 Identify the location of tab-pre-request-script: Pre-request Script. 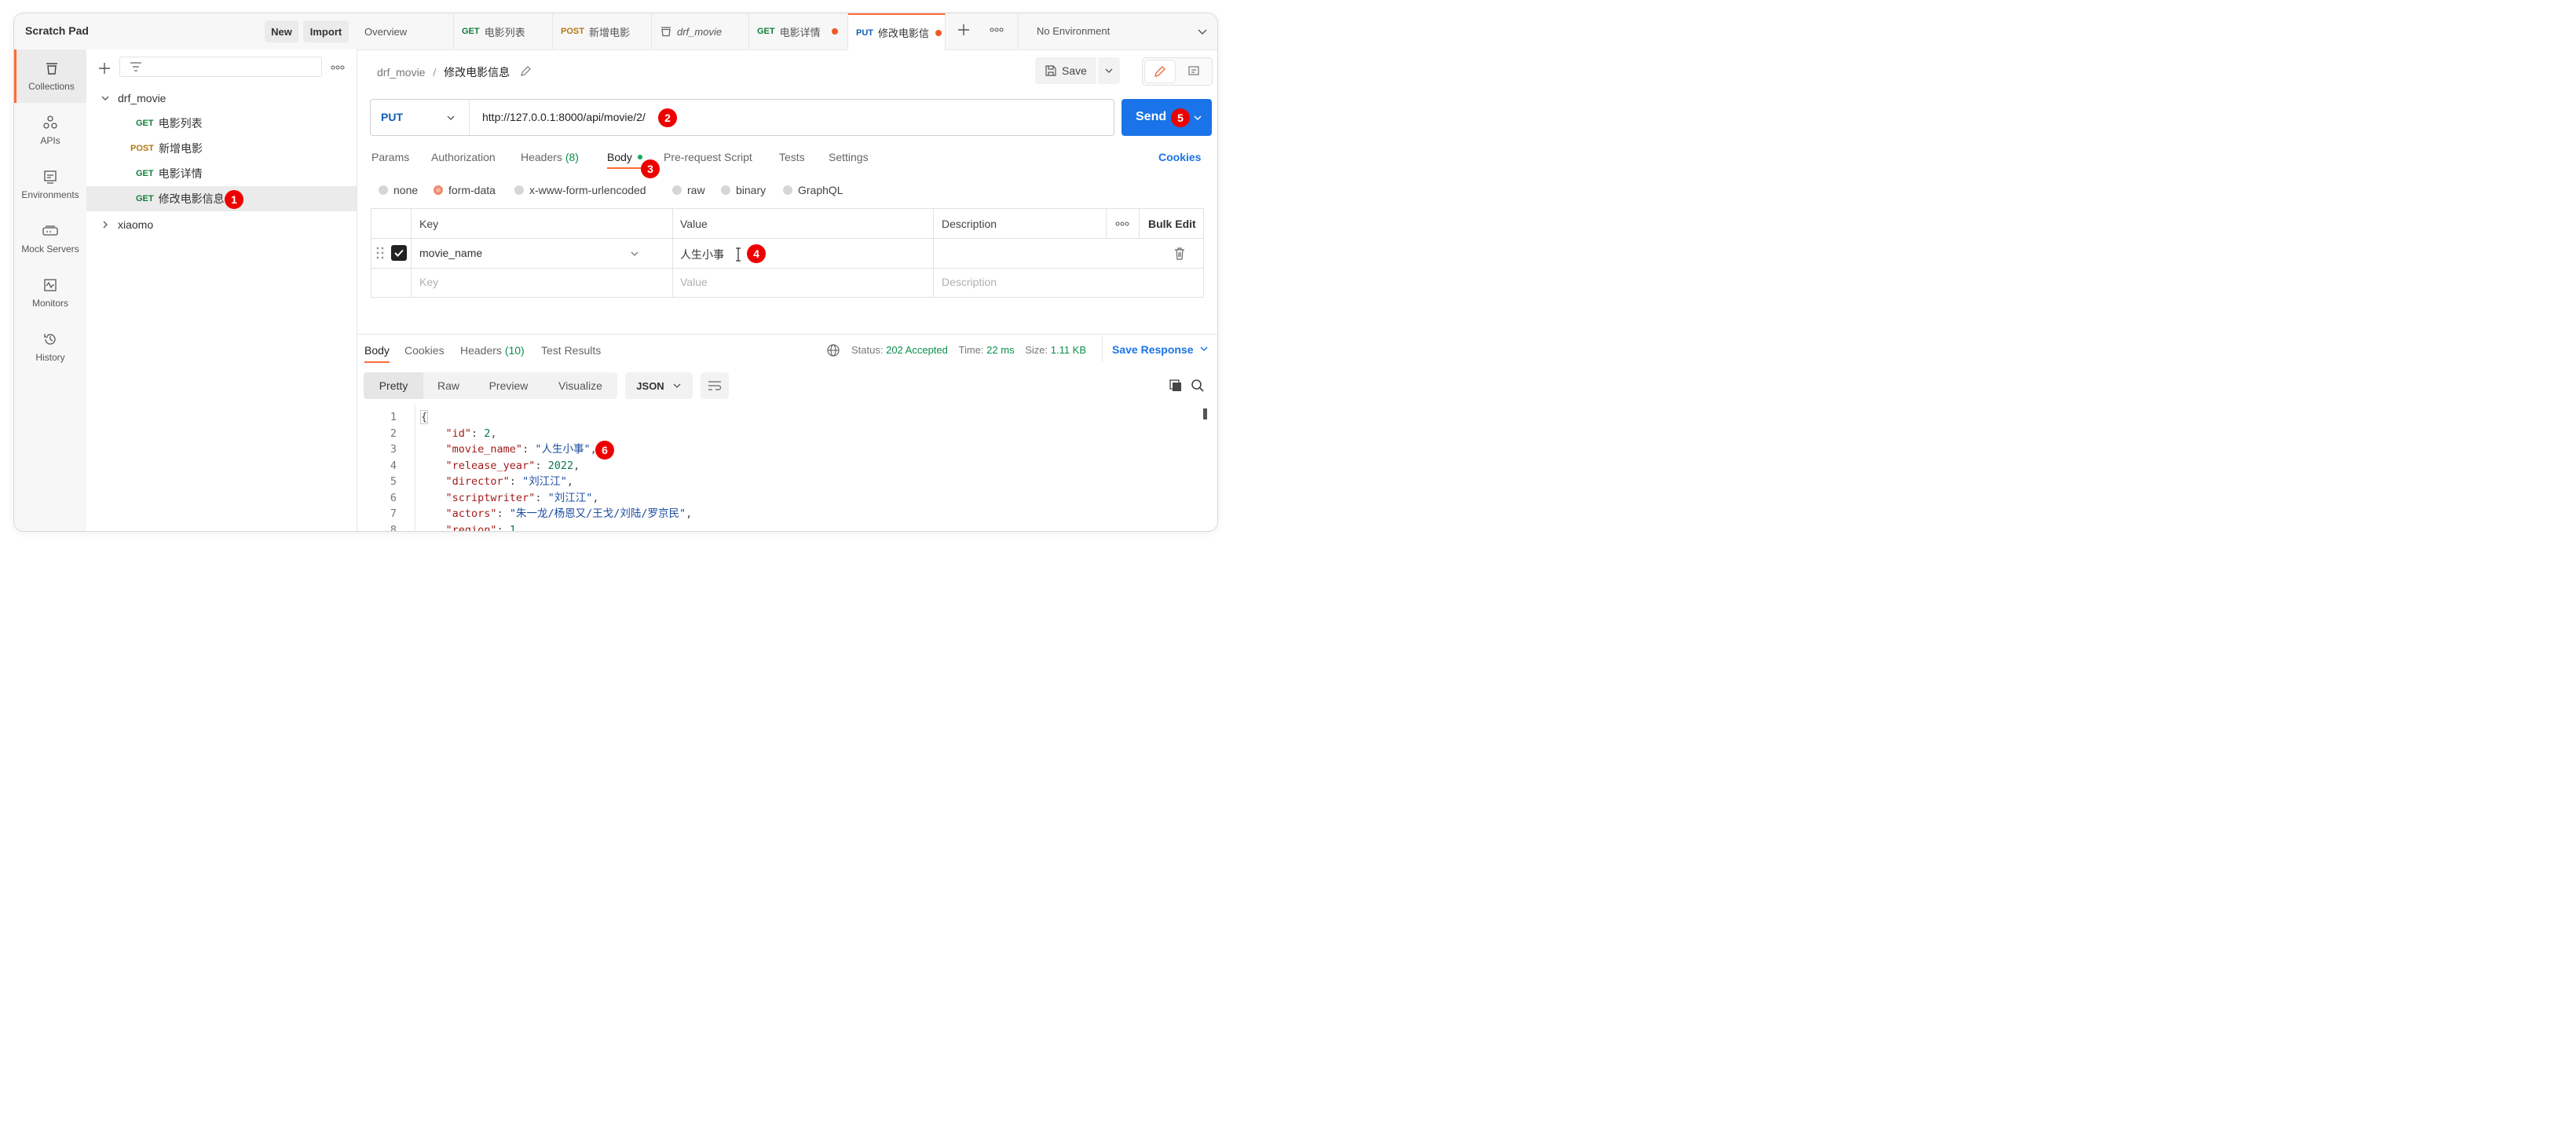
(708, 157).